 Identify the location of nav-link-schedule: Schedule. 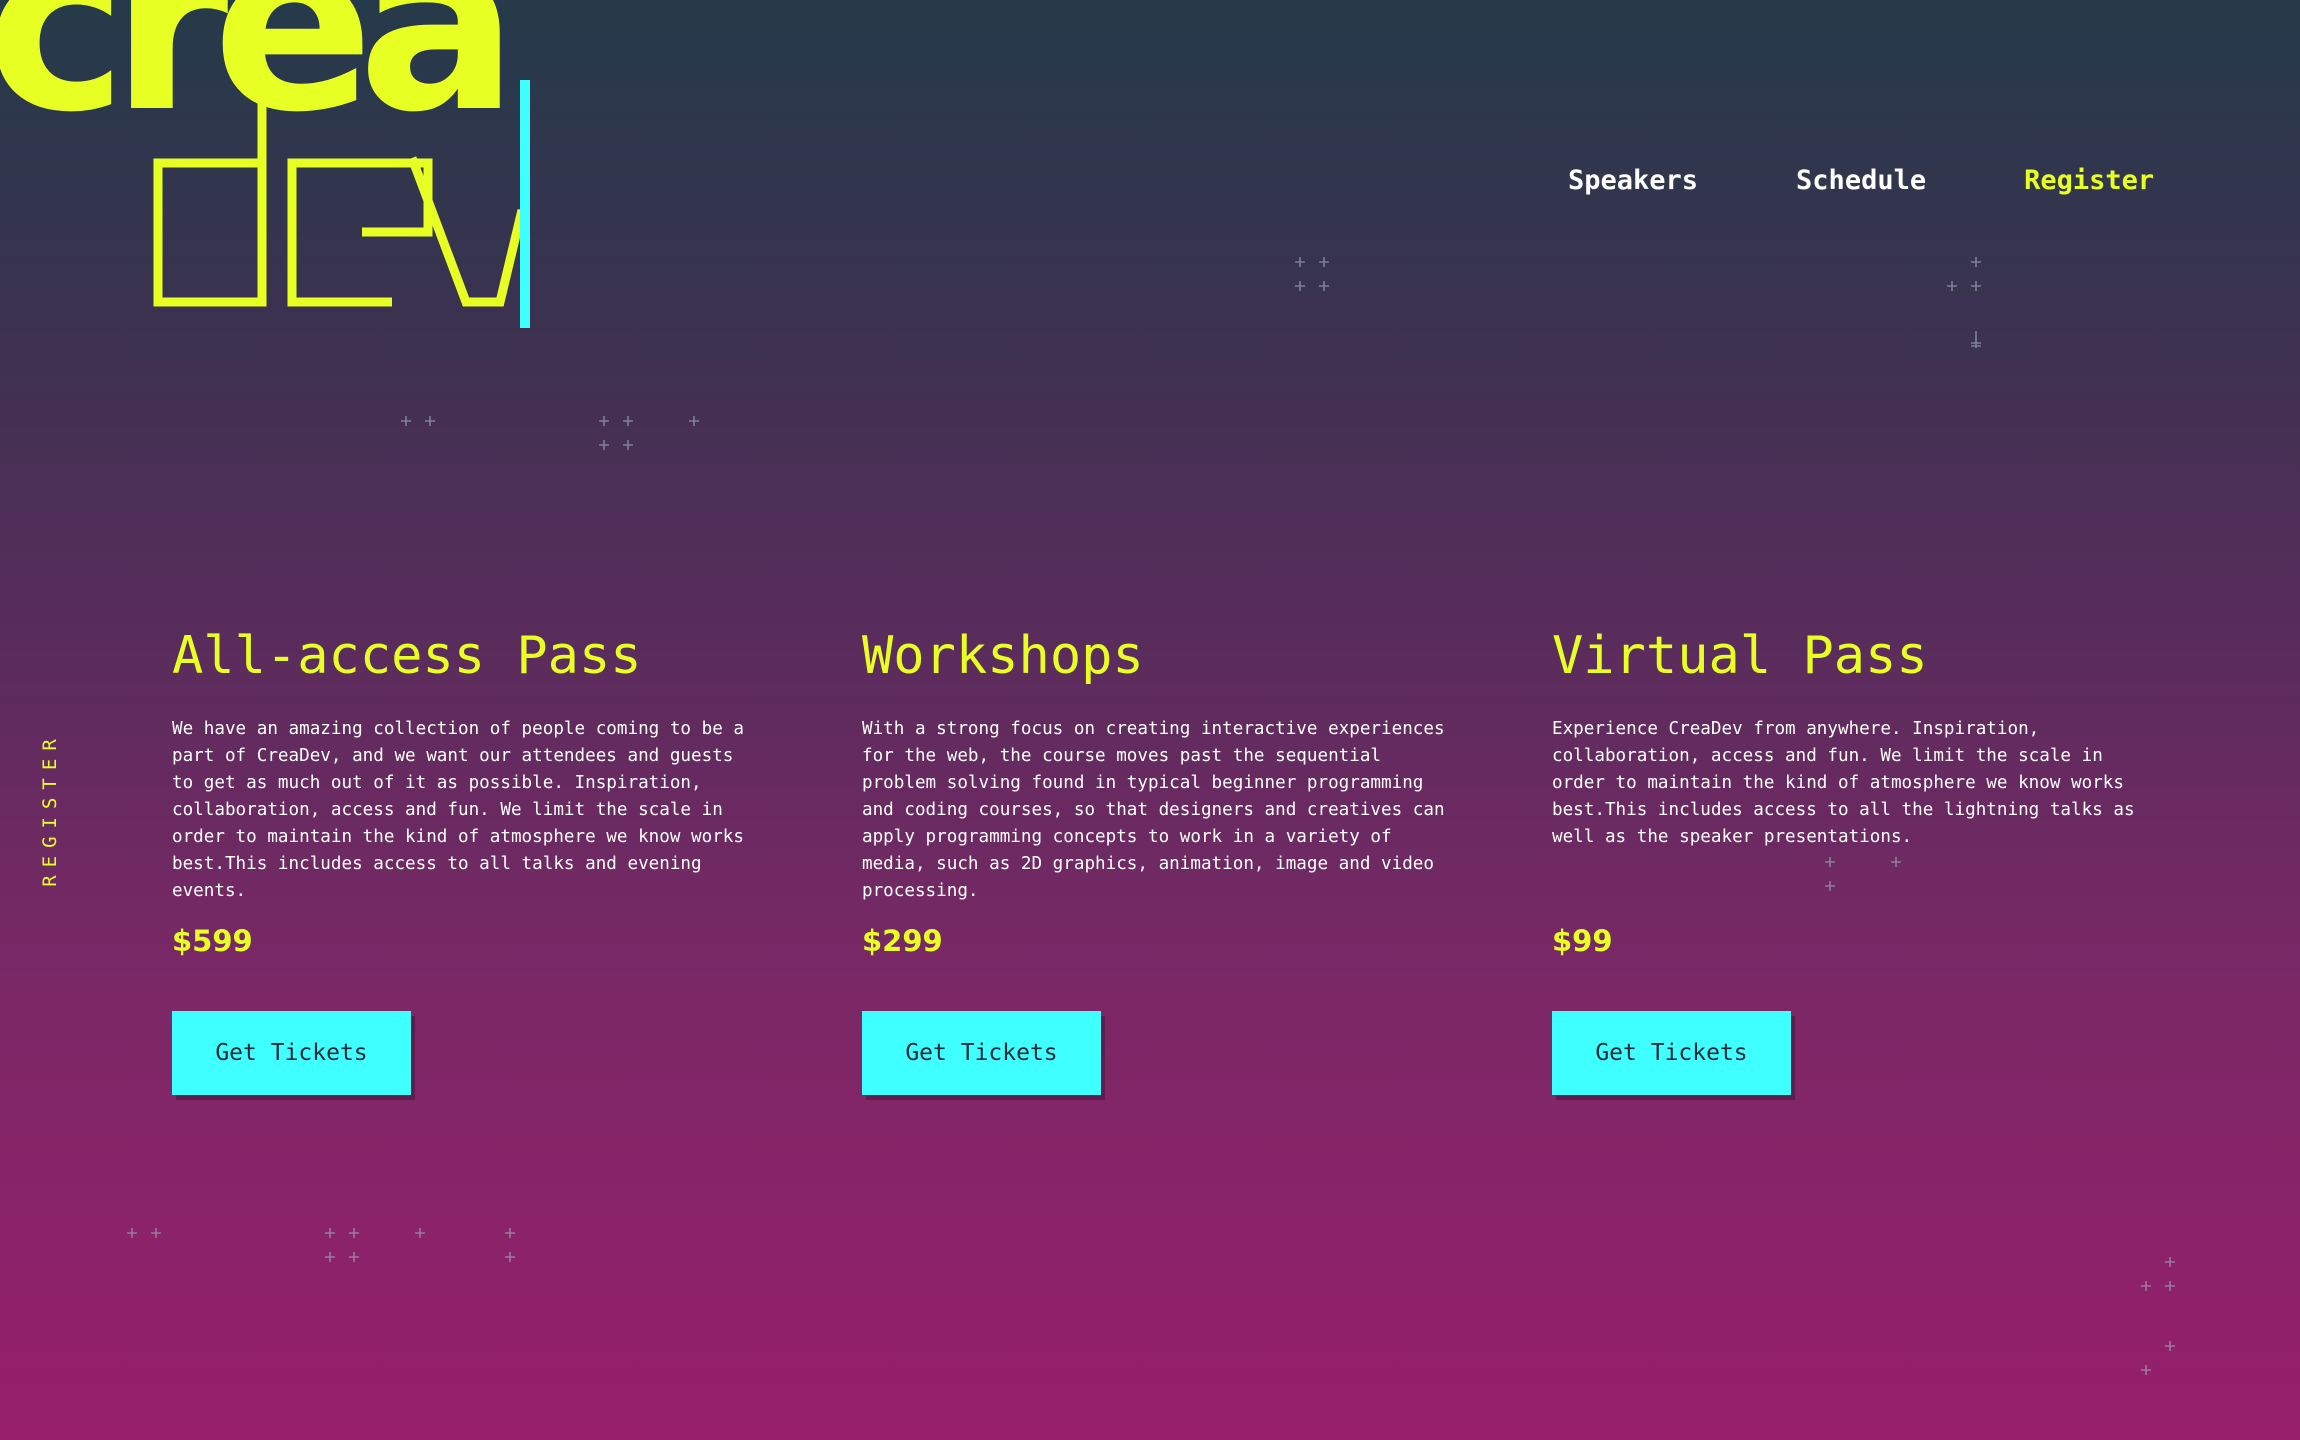
(1861, 180).